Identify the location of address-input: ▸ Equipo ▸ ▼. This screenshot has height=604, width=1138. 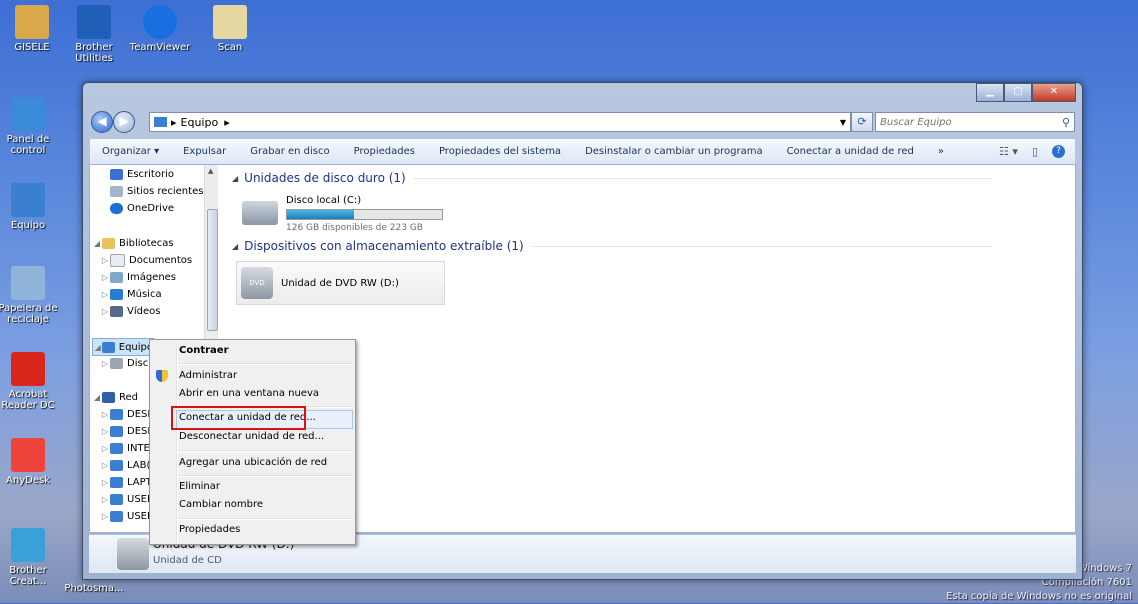
(500, 122).